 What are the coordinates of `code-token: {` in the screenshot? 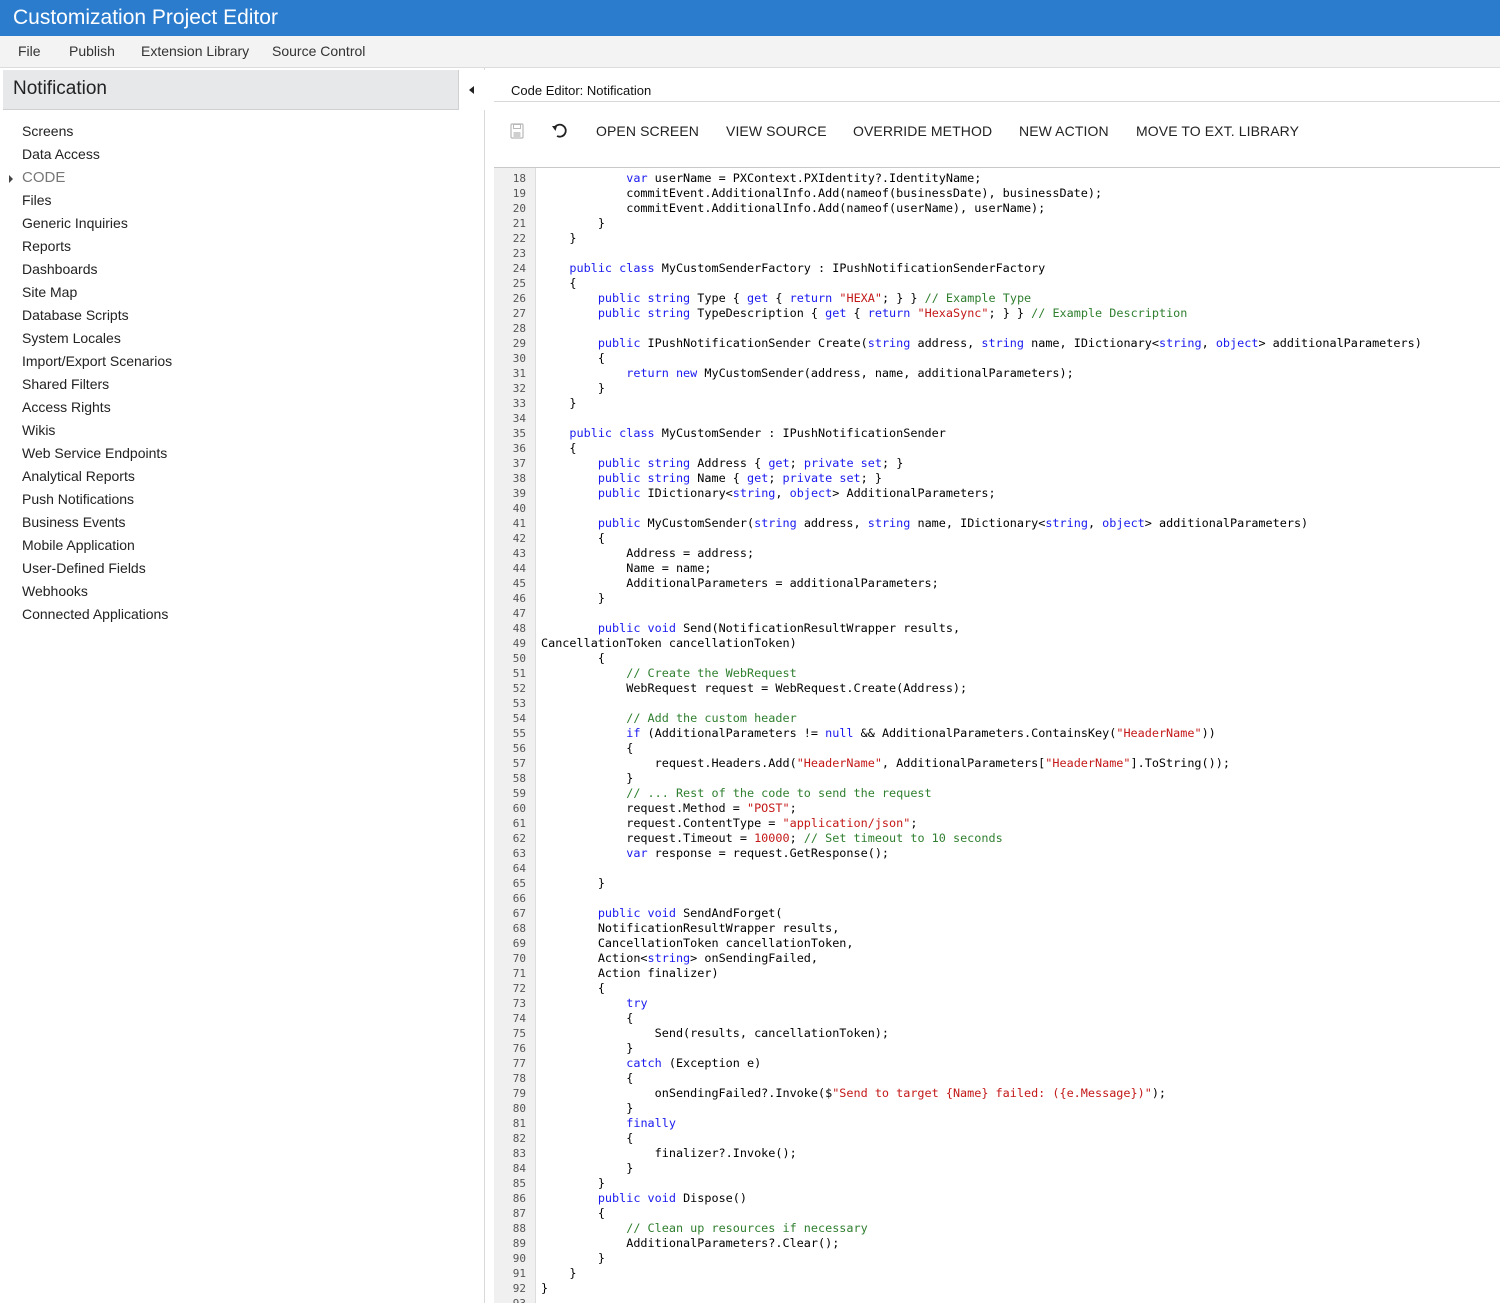 It's located at (573, 538).